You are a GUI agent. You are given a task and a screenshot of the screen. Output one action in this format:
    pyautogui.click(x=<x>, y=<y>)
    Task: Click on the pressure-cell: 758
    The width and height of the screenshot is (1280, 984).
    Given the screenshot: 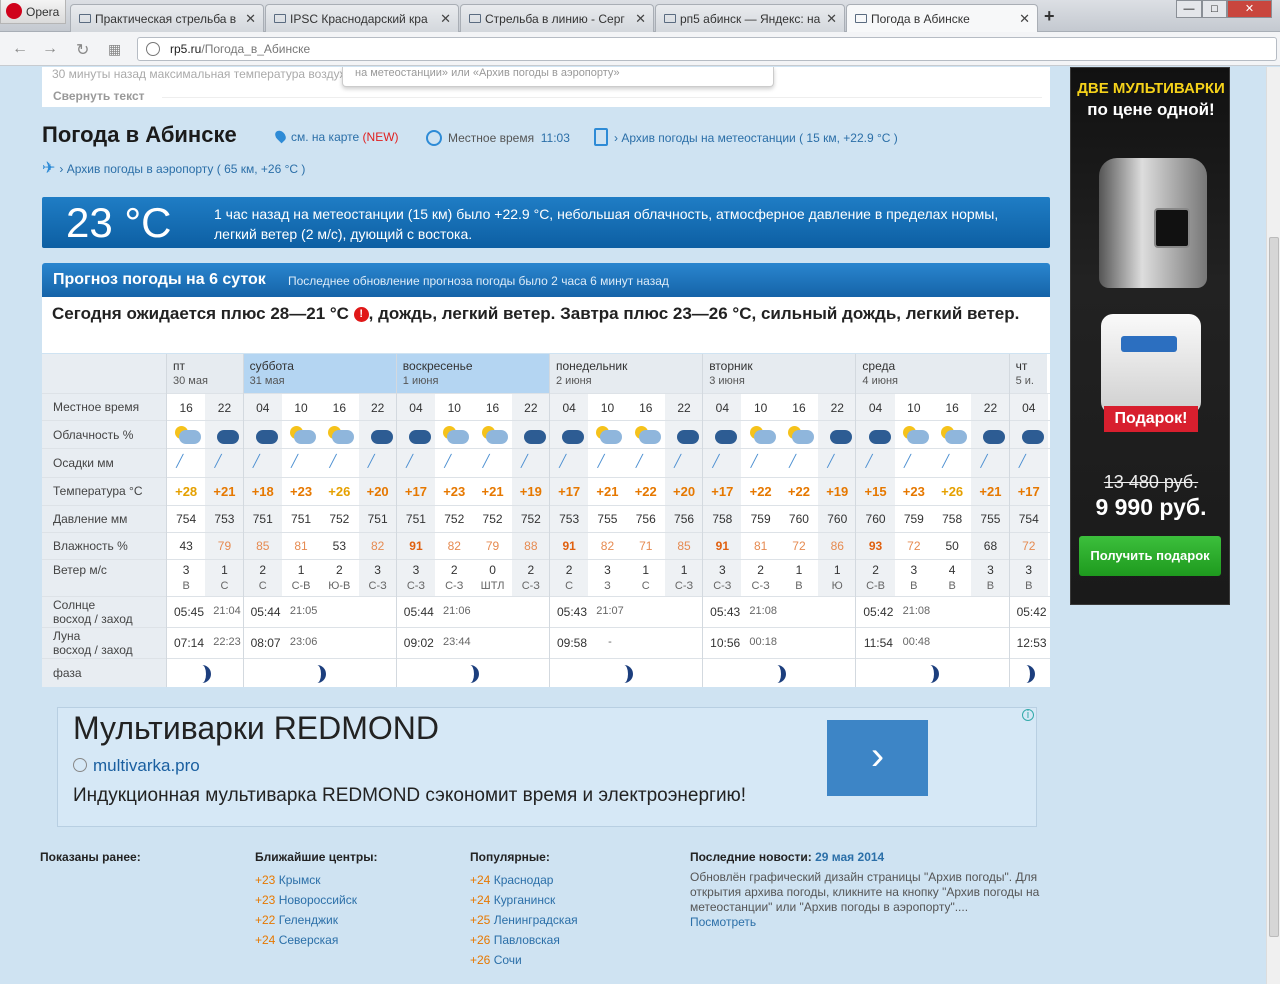 What is the action you would take?
    pyautogui.click(x=722, y=519)
    